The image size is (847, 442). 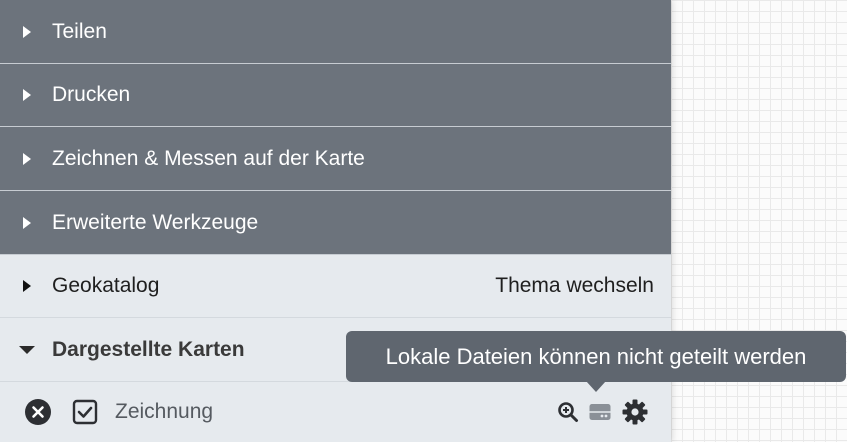 I want to click on storage-icon, so click(x=600, y=412).